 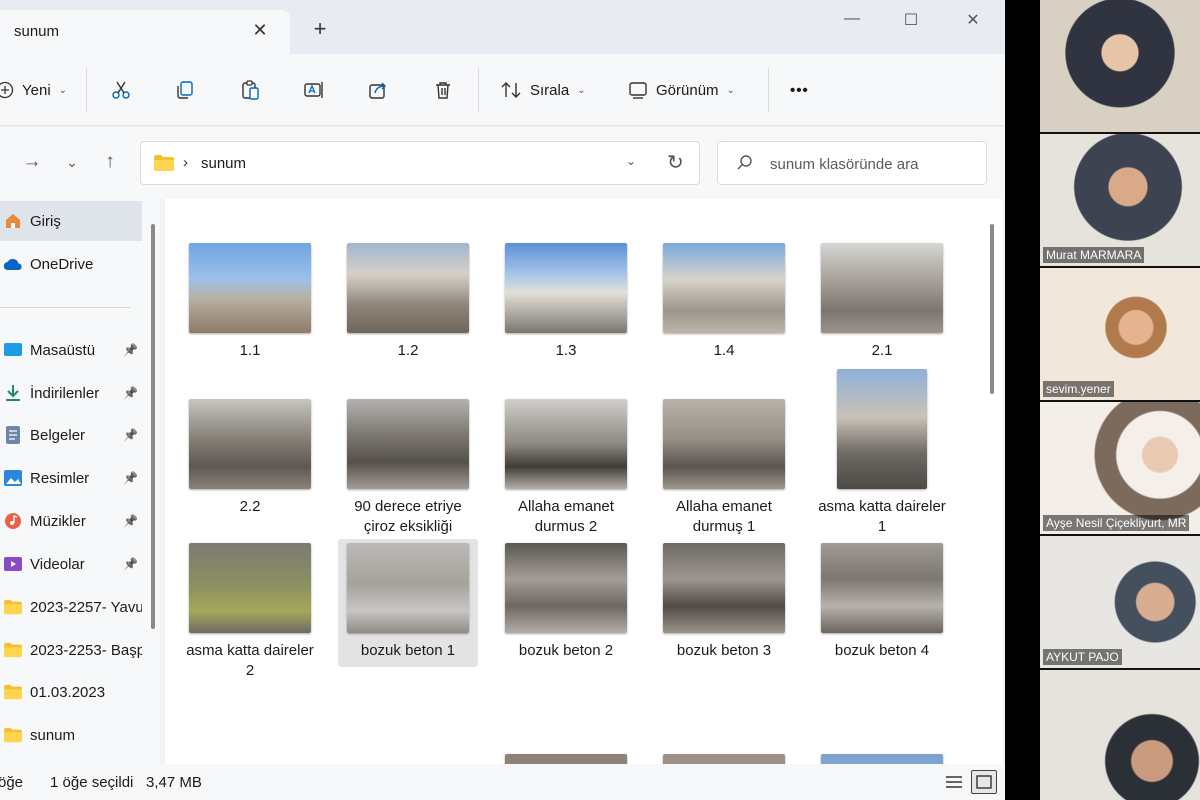 I want to click on file-item: 1.3, so click(x=566, y=303).